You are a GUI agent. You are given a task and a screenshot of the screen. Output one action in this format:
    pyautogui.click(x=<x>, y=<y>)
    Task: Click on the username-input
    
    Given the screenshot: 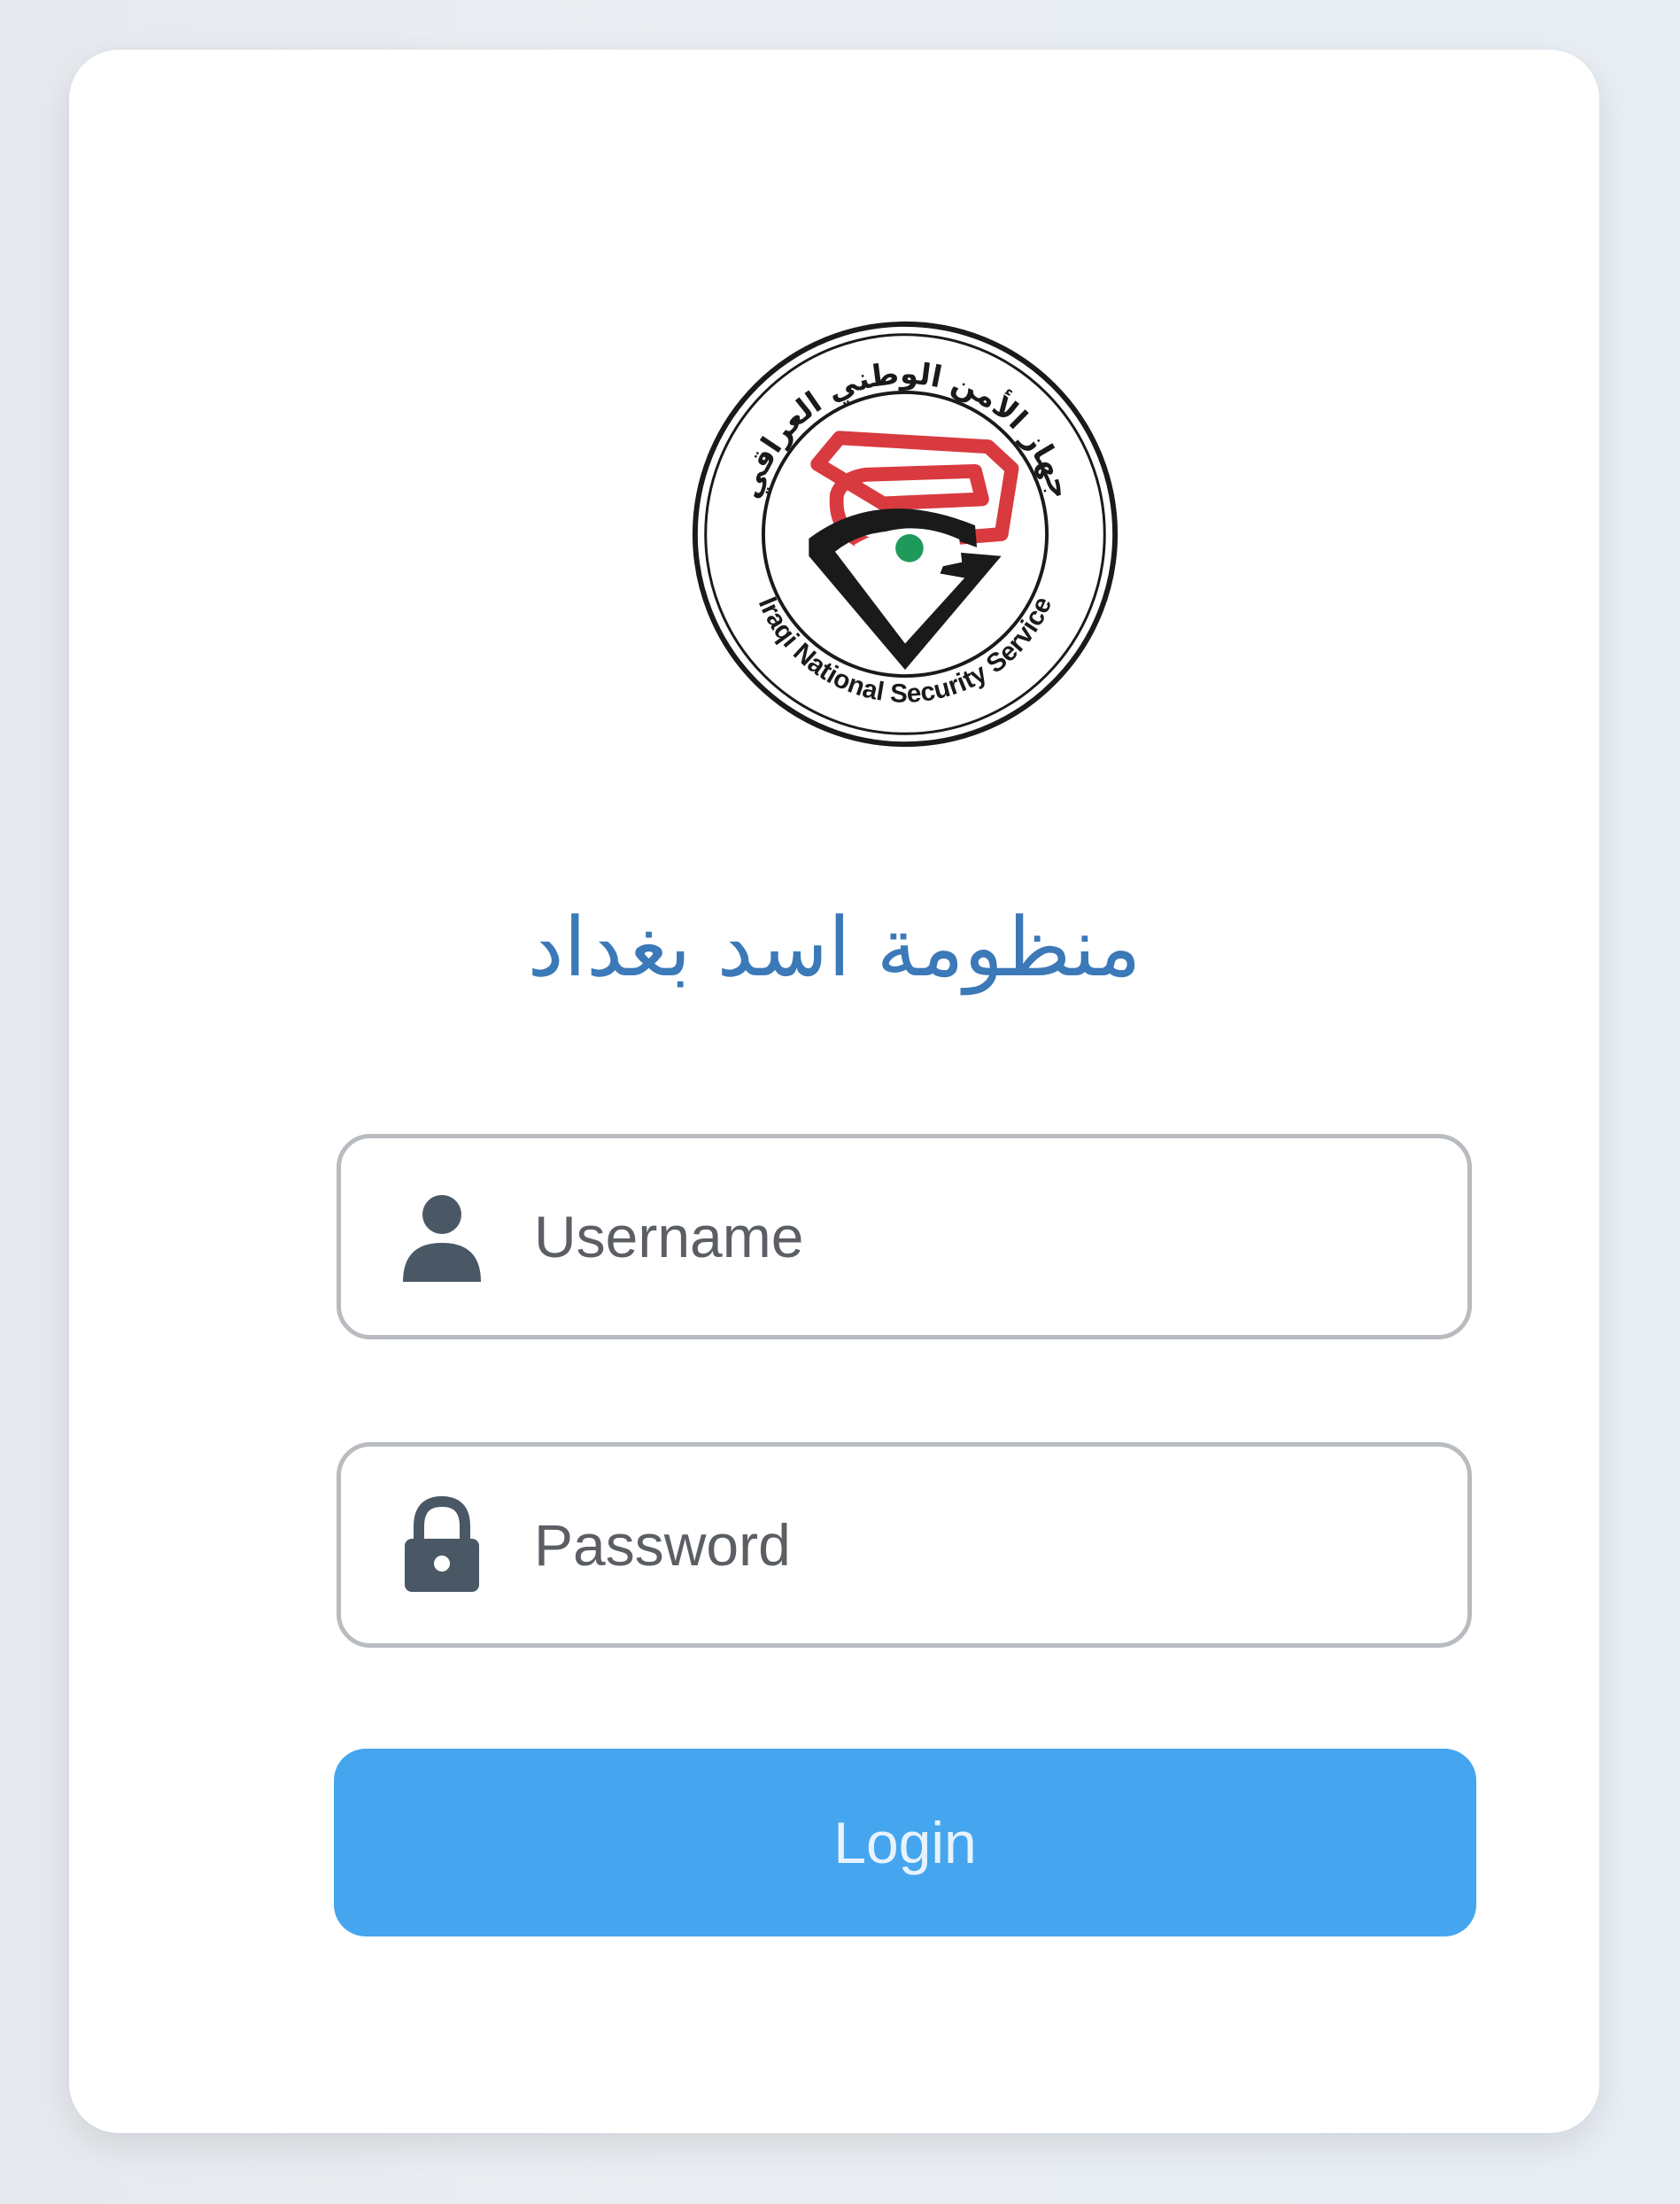 What is the action you would take?
    pyautogui.click(x=977, y=1236)
    